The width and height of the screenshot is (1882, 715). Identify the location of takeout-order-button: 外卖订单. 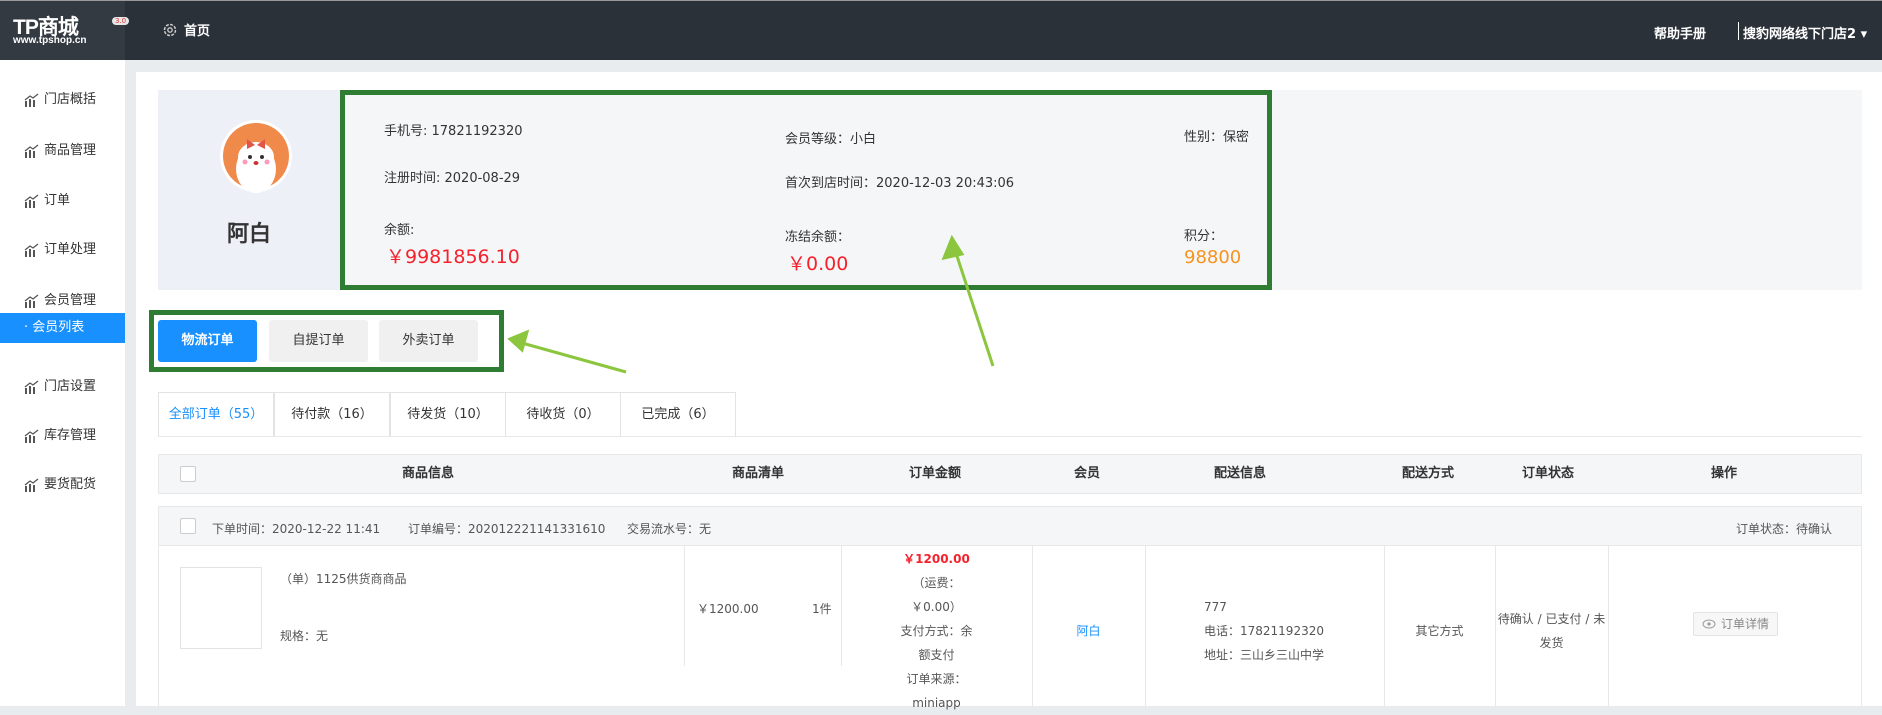
(428, 341).